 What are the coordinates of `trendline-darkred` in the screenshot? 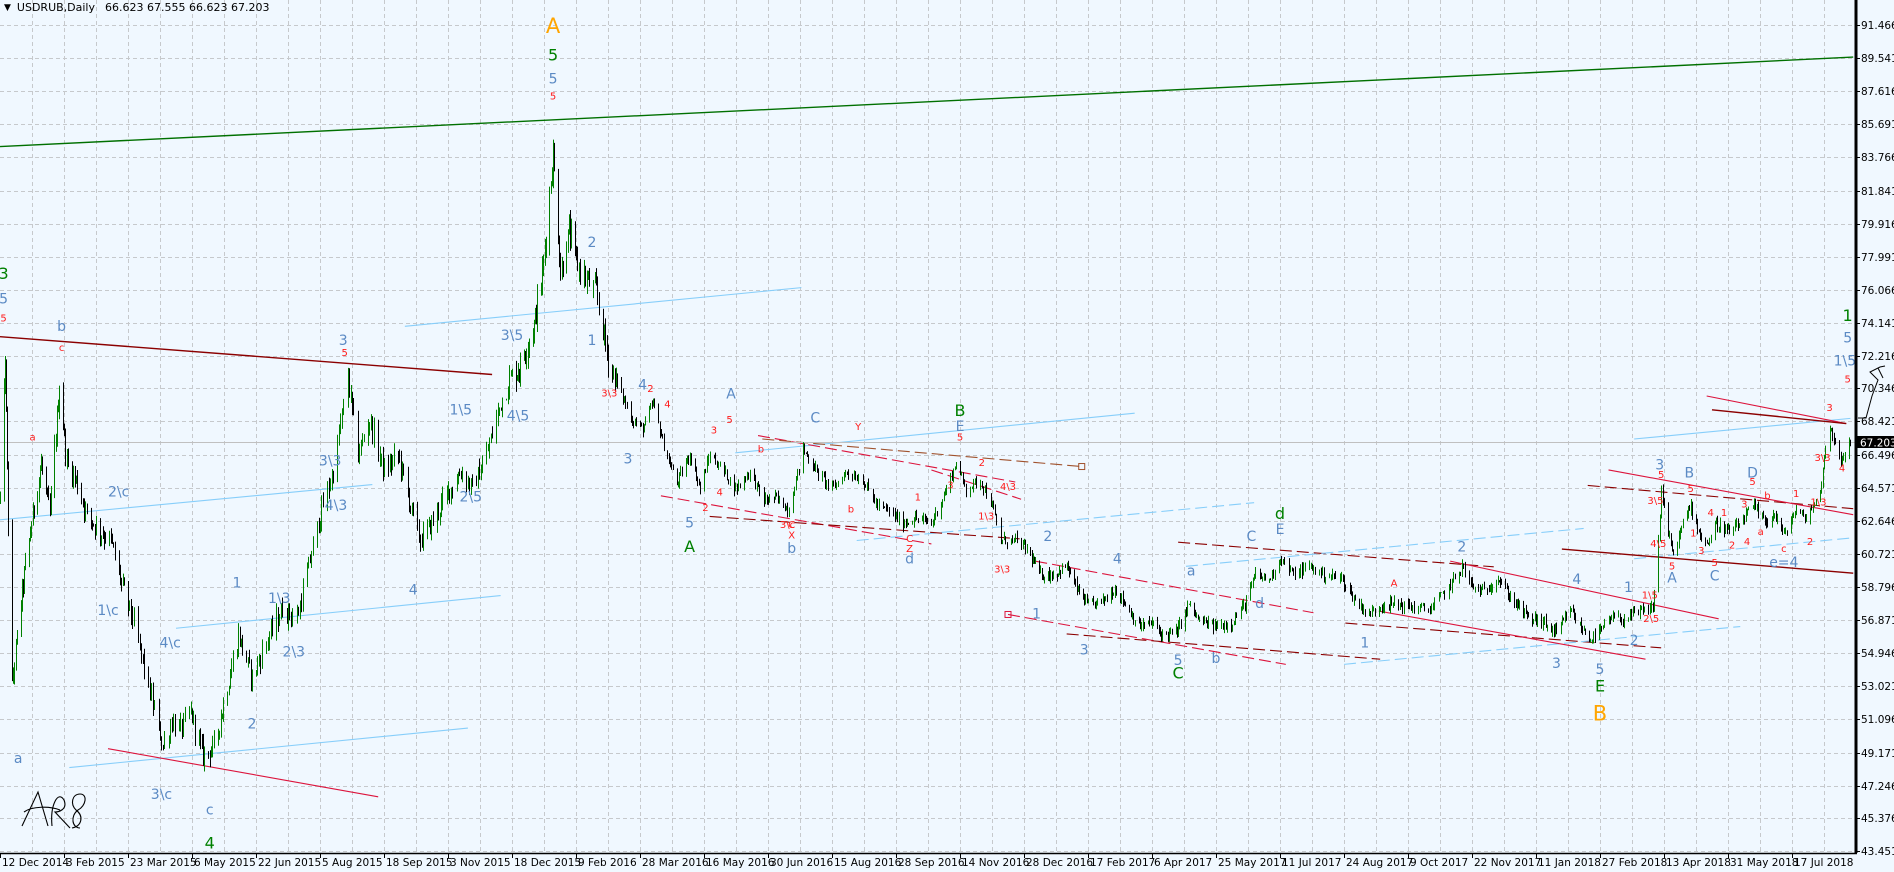 It's located at (1707, 561).